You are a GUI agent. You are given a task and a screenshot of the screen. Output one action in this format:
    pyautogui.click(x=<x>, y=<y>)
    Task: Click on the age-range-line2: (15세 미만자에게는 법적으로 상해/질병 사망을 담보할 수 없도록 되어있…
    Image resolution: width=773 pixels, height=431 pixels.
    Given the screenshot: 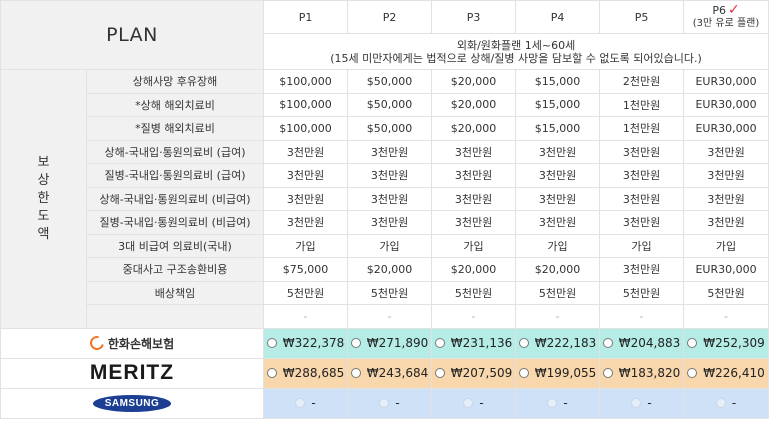 What is the action you would take?
    pyautogui.click(x=516, y=58)
    